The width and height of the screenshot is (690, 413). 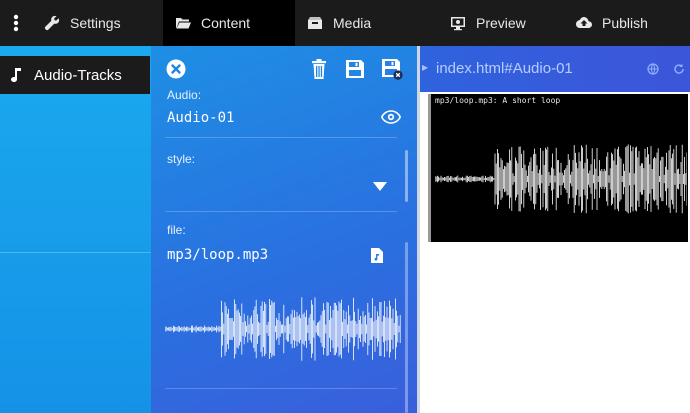 What do you see at coordinates (217, 255) in the screenshot?
I see `file-path-field: mp3/loop.mp3` at bounding box center [217, 255].